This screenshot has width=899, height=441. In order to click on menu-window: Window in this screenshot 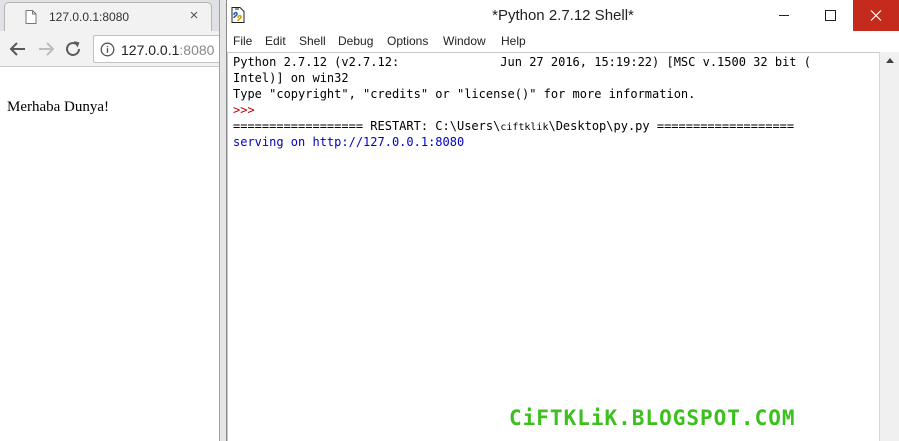, I will do `click(464, 41)`.